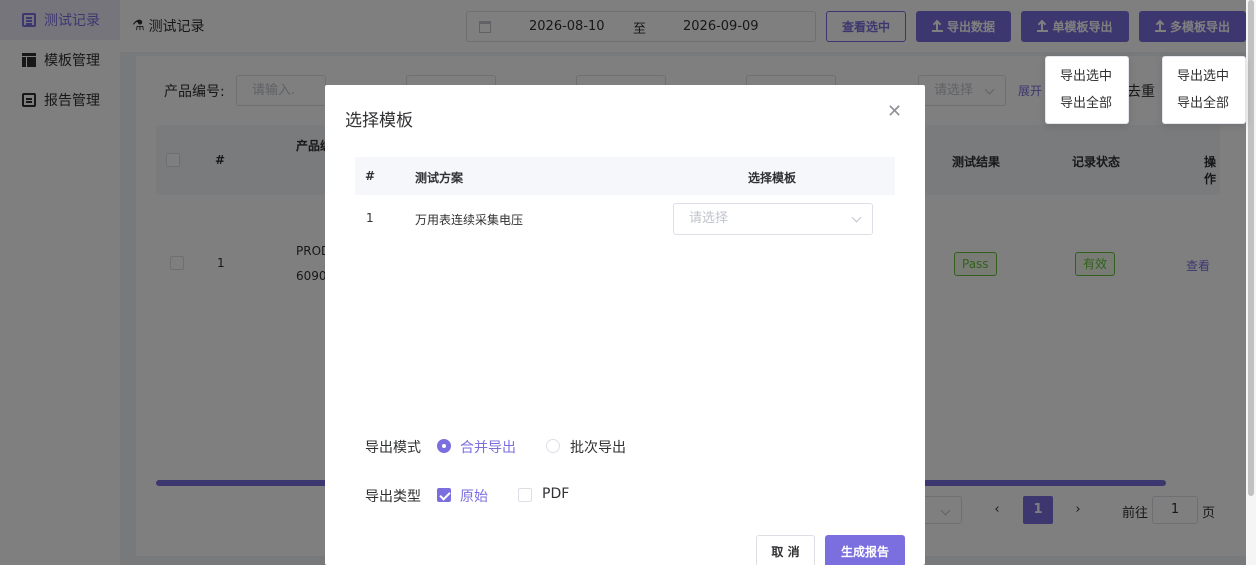 This screenshot has width=1256, height=565. What do you see at coordinates (555, 494) in the screenshot?
I see `export-type-pdf-label: PDF` at bounding box center [555, 494].